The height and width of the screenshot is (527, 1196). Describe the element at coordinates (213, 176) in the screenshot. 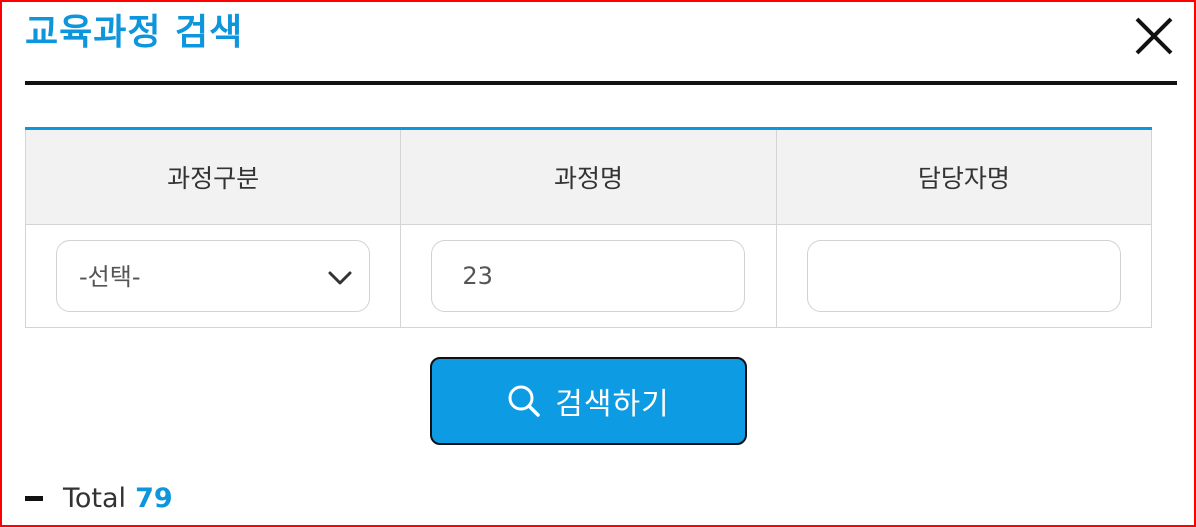

I see `column-header-course-type: 과정구분` at that location.